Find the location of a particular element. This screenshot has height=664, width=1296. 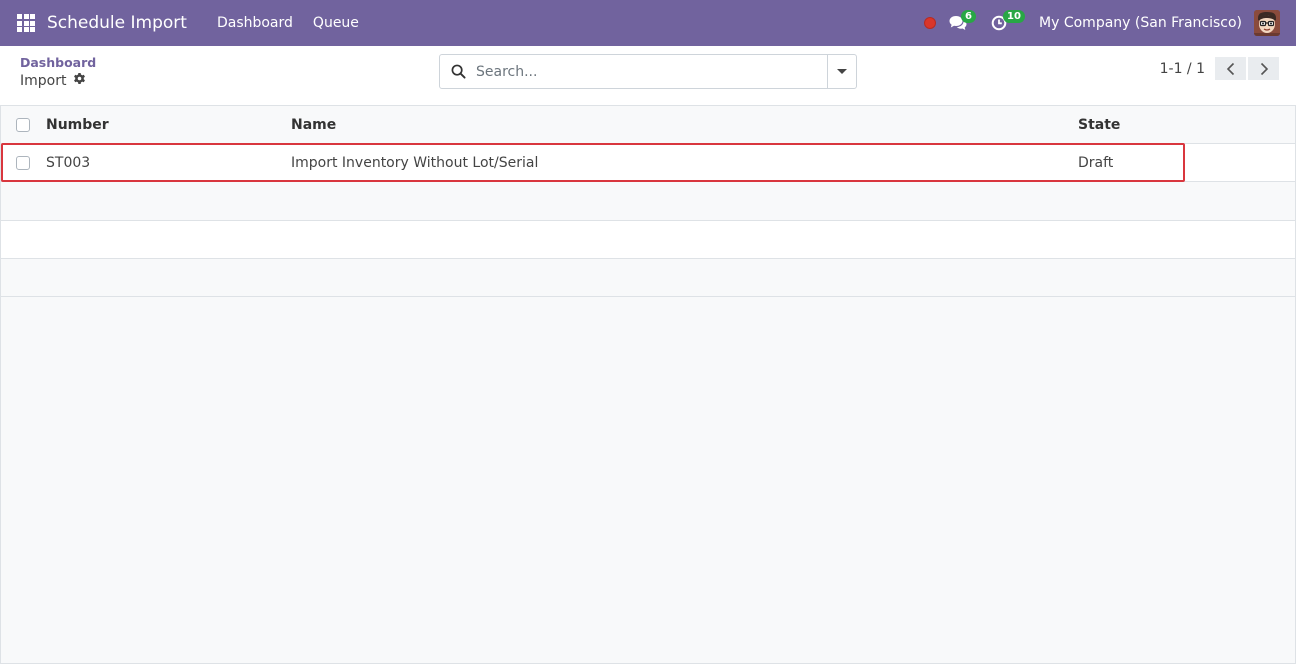

company-switcher: My Company (San Francisco) is located at coordinates (1140, 23).